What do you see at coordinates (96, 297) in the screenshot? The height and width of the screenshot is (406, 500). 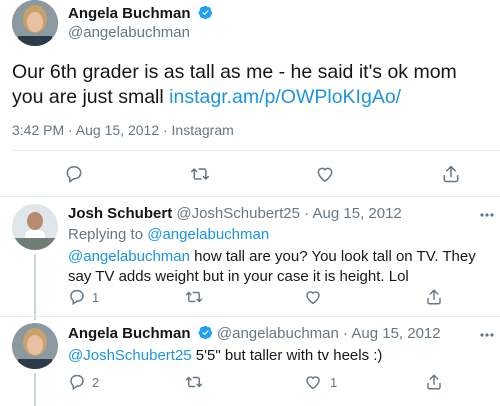 I see `reply-count: 1` at bounding box center [96, 297].